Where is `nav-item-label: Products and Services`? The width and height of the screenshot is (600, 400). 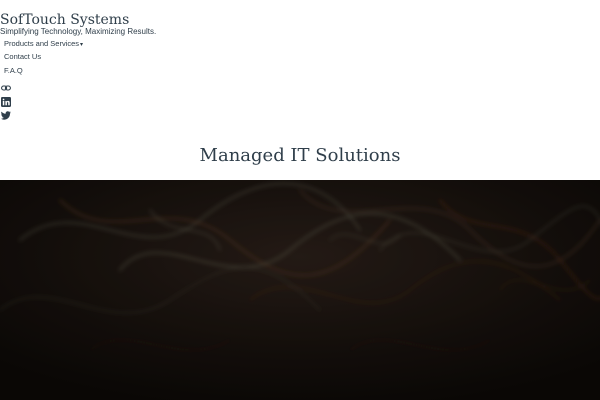 nav-item-label: Products and Services is located at coordinates (42, 43).